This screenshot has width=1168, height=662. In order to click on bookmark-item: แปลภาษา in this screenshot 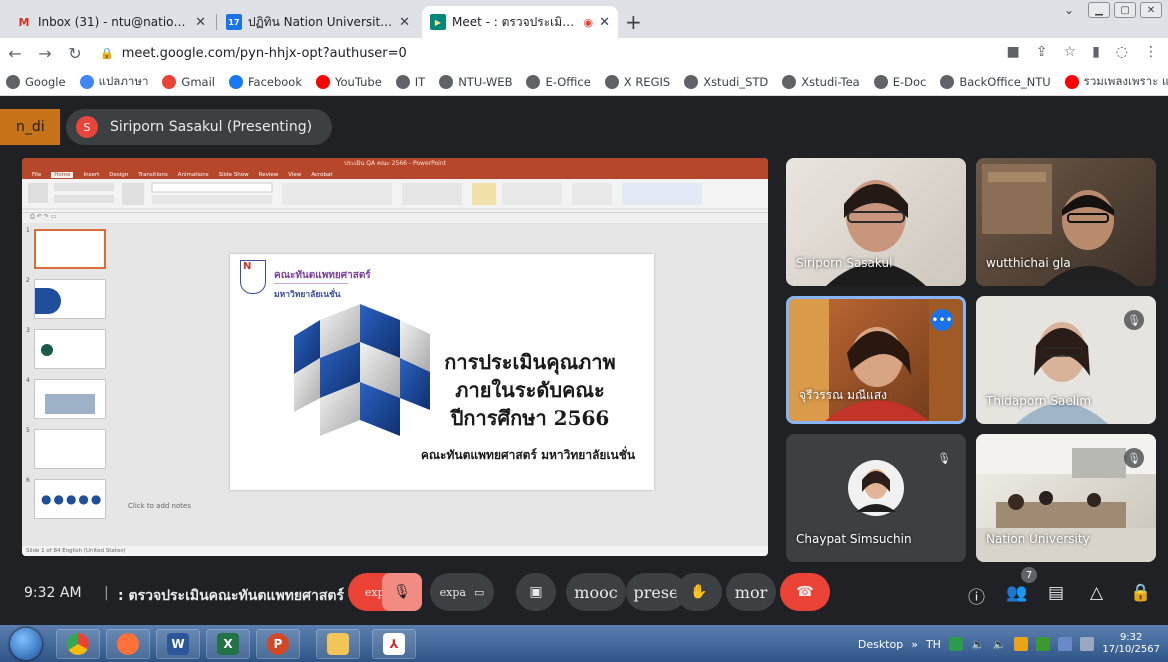, I will do `click(114, 82)`.